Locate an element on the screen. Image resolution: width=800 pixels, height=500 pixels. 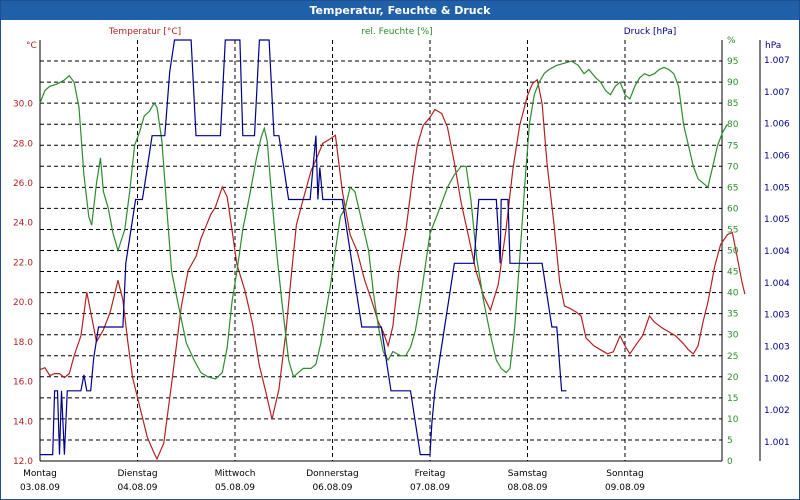
x-tick-day-label: Dienstag is located at coordinates (137, 474).